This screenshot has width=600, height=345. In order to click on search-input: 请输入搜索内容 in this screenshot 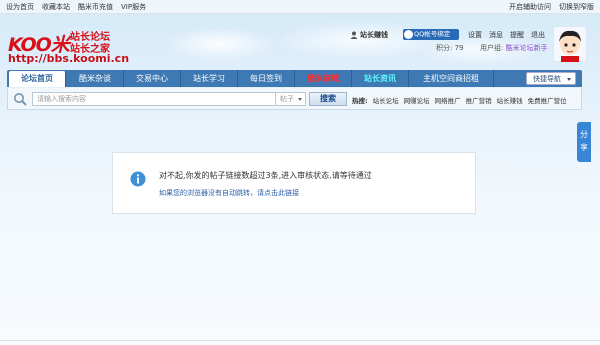, I will do `click(154, 99)`.